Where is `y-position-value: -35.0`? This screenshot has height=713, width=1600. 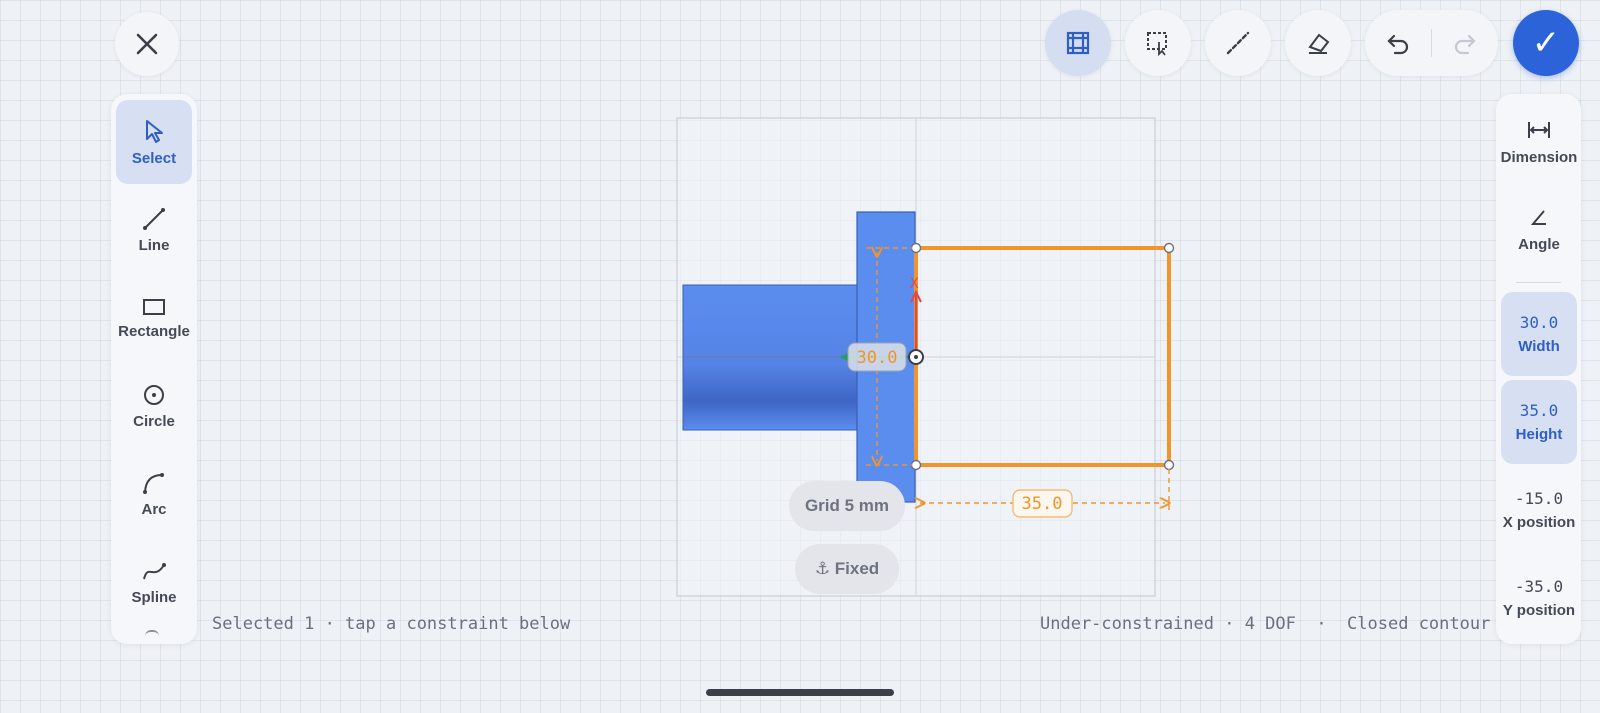 y-position-value: -35.0 is located at coordinates (1539, 586).